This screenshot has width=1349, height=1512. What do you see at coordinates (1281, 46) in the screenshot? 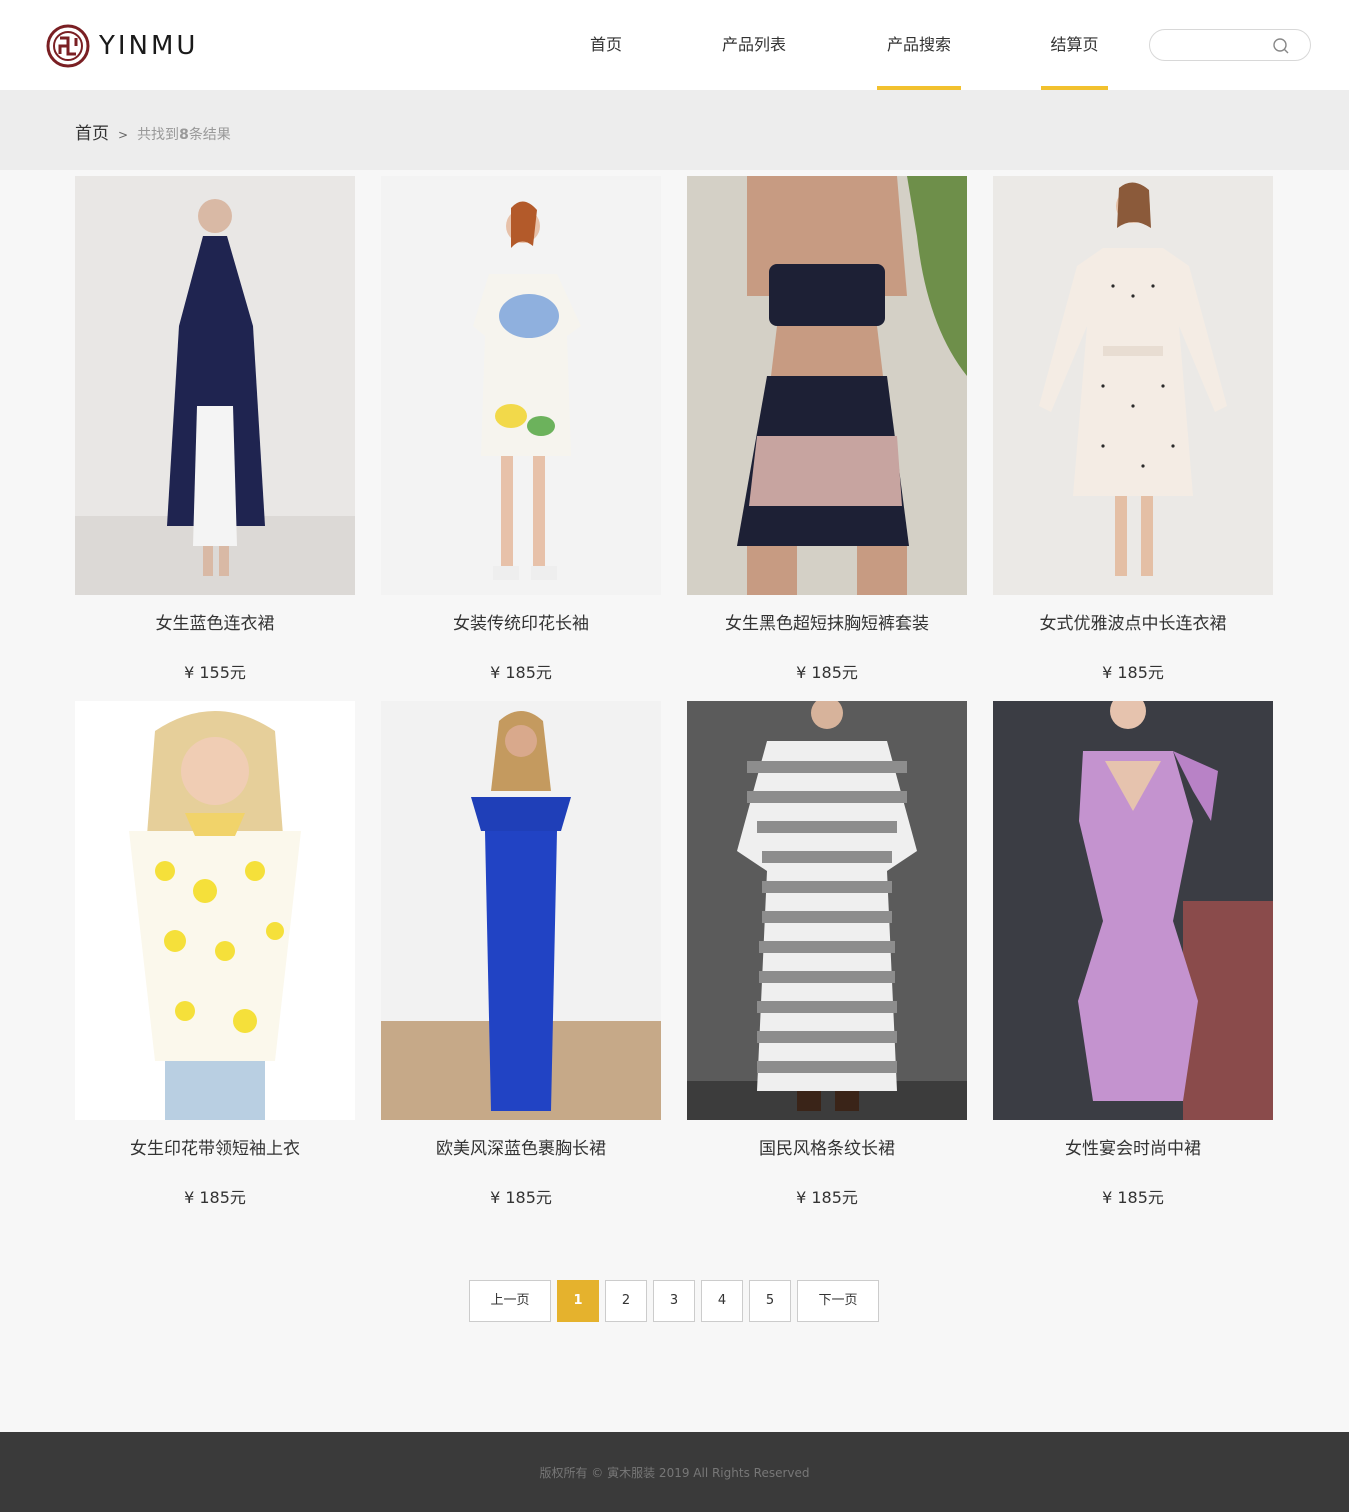
I see `search-icon` at bounding box center [1281, 46].